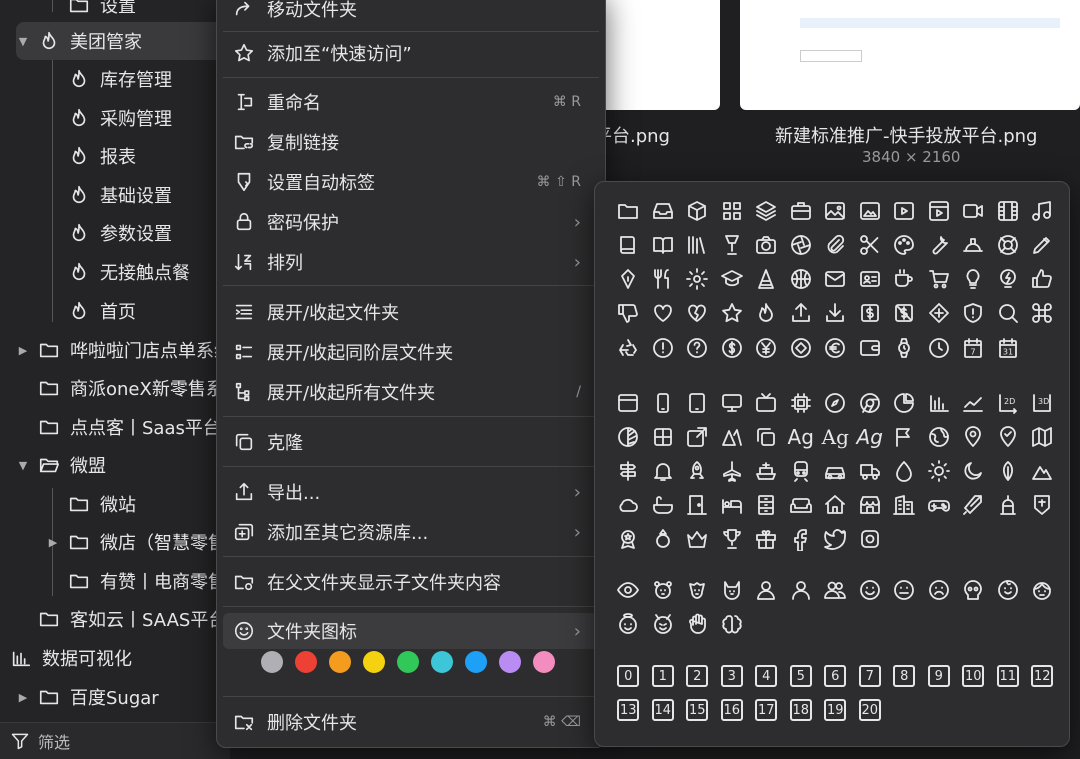  I want to click on menu-item-delete-folder: 删除文件夹 ⌘ ⌫, so click(411, 722).